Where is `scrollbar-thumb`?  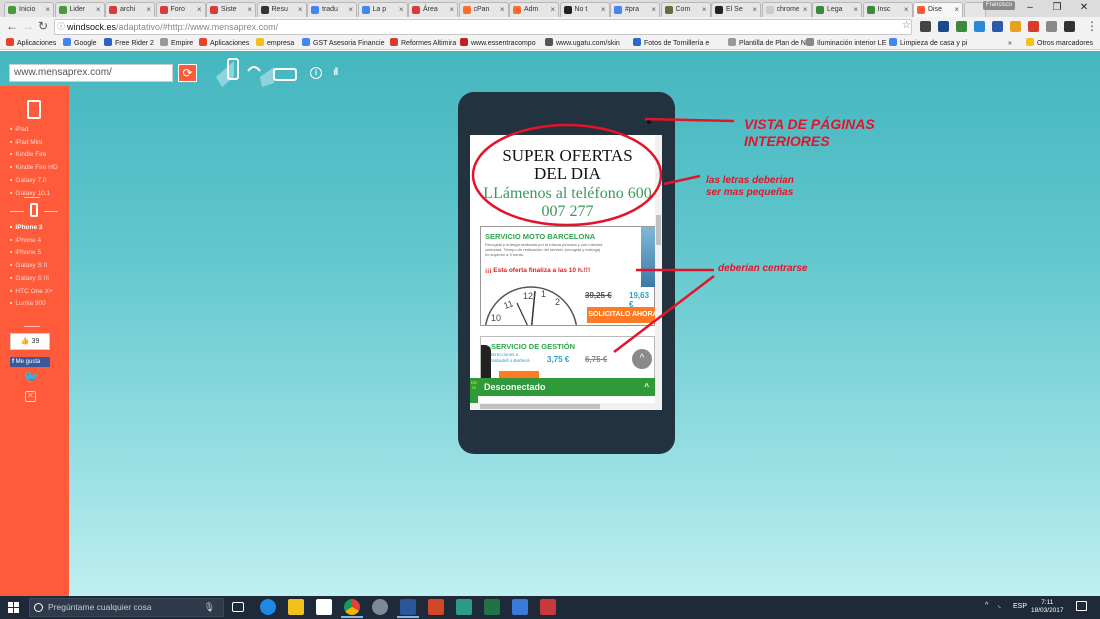
scrollbar-thumb is located at coordinates (540, 406).